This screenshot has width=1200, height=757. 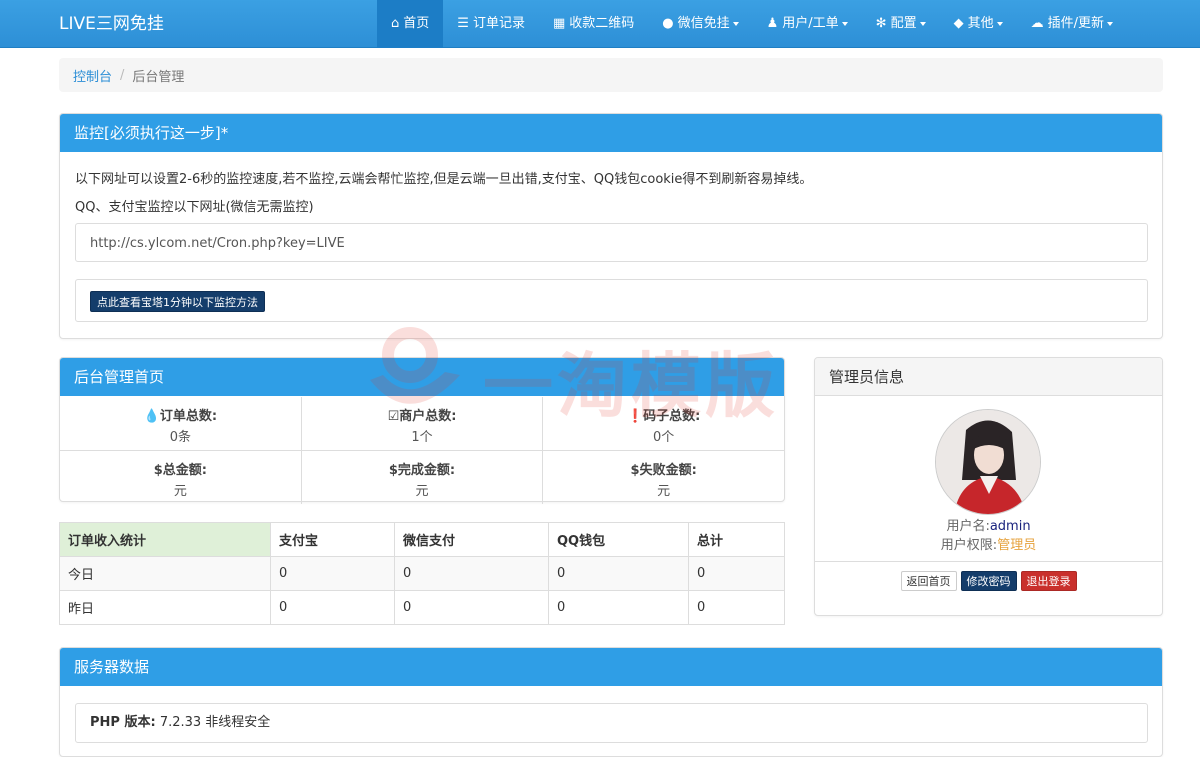 What do you see at coordinates (1010, 526) in the screenshot?
I see `username-value: admin` at bounding box center [1010, 526].